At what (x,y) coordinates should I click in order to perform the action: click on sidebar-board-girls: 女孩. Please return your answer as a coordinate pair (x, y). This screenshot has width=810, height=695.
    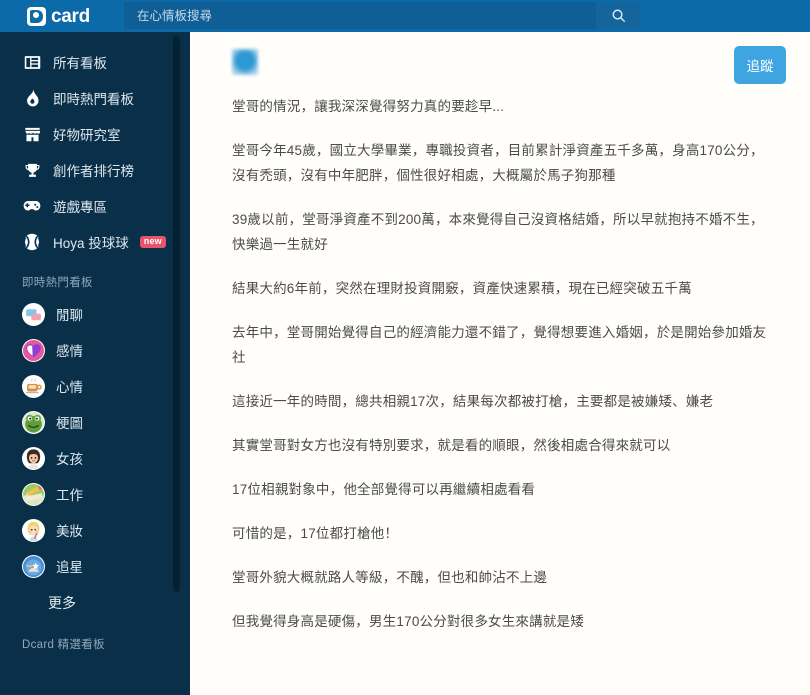
    Looking at the image, I should click on (95, 458).